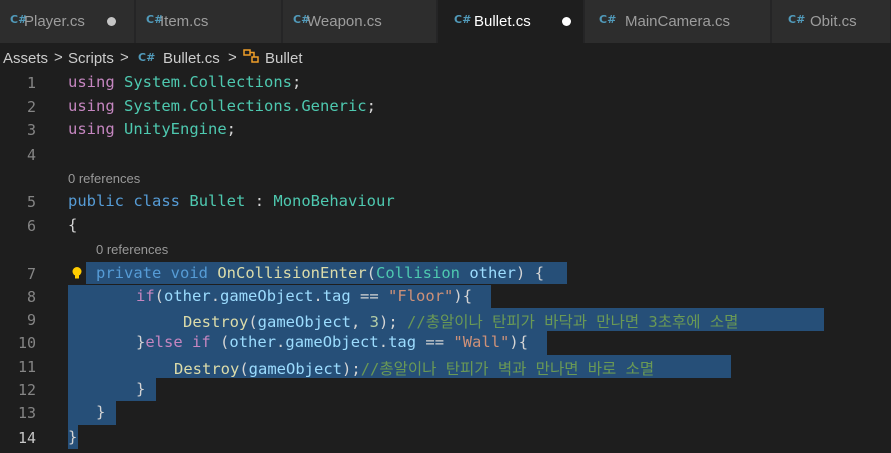  Describe the element at coordinates (445, 437) in the screenshot. I see `code-line: 14 }` at that location.